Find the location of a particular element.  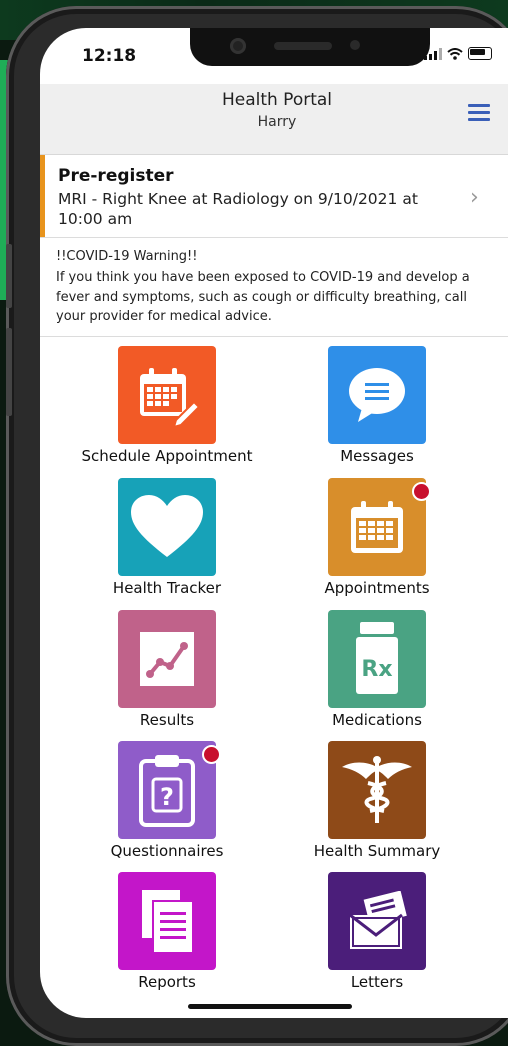

chevron-right-icon: › is located at coordinates (474, 197).